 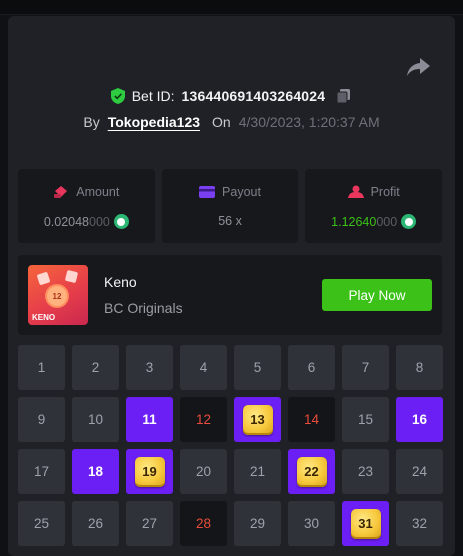 I want to click on keno-cell-28: 28, so click(x=203, y=523).